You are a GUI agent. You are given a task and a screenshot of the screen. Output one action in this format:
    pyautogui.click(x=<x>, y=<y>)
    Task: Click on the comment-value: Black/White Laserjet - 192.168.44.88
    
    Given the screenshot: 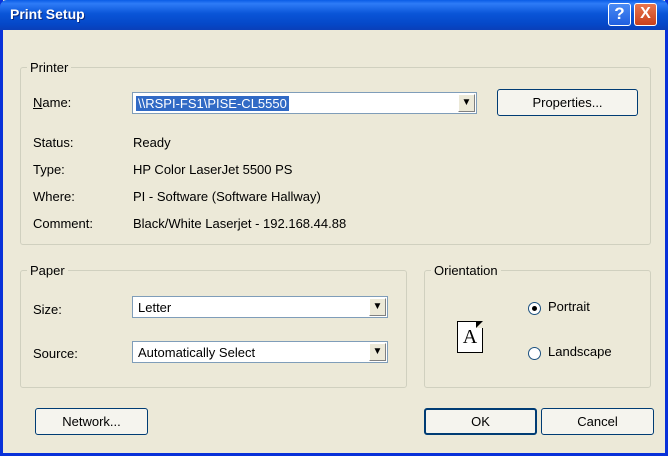 What is the action you would take?
    pyautogui.click(x=240, y=223)
    